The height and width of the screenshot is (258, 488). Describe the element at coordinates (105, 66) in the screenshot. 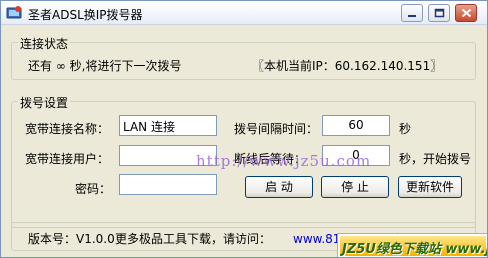

I see `countdown-message: 还有 ∞ 秒,将进行下一次拨号` at that location.